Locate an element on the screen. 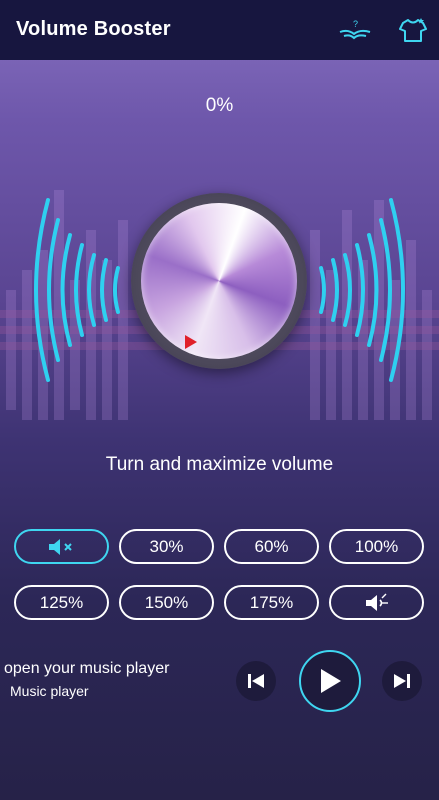 The image size is (439, 800). preset-125-button: 125% is located at coordinates (61, 602).